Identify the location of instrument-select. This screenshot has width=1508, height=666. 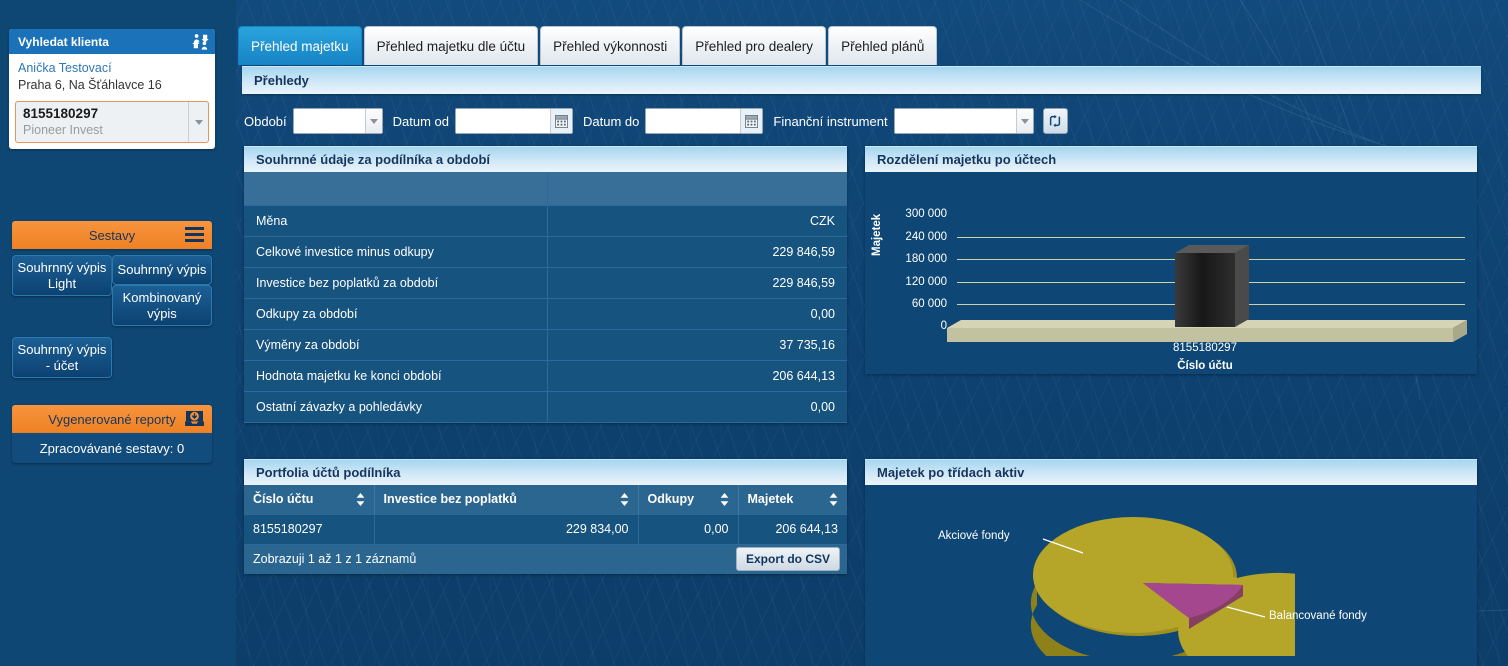
(963, 121).